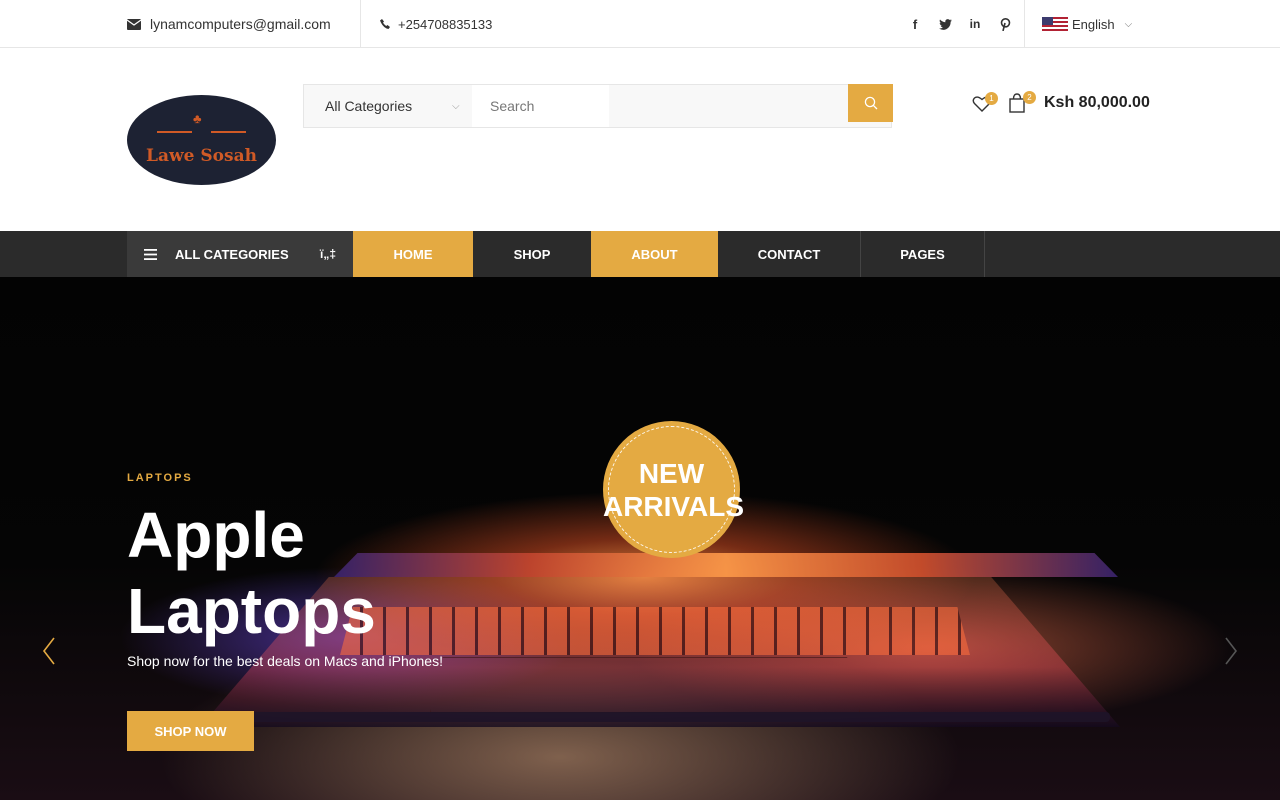 The image size is (1280, 800). Describe the element at coordinates (675, 717) in the screenshot. I see `laptop-edge` at that location.